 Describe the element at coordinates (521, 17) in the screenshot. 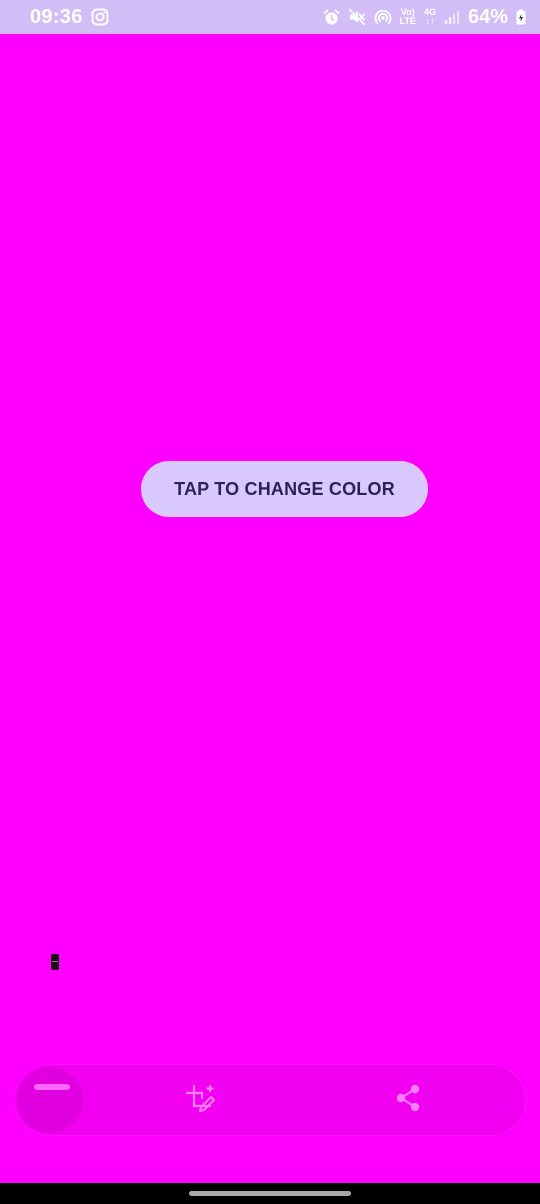

I see `battery-icon` at that location.